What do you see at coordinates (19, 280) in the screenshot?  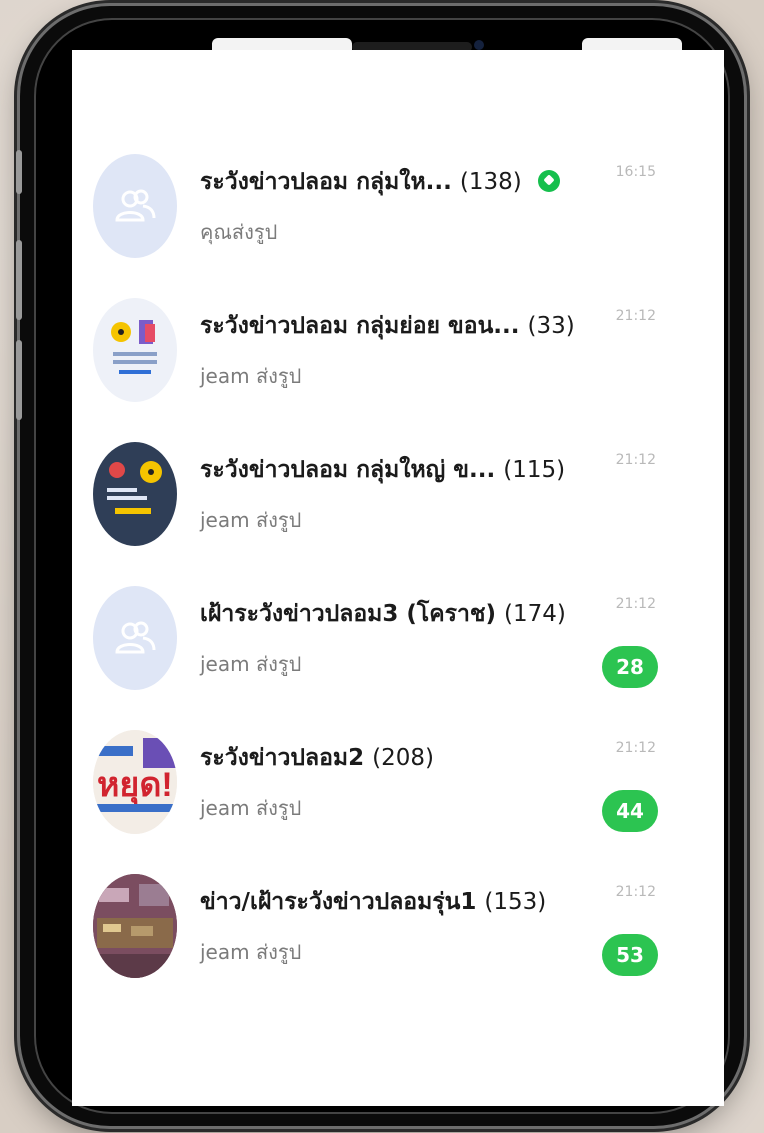 I see `phone-volume-up-button` at bounding box center [19, 280].